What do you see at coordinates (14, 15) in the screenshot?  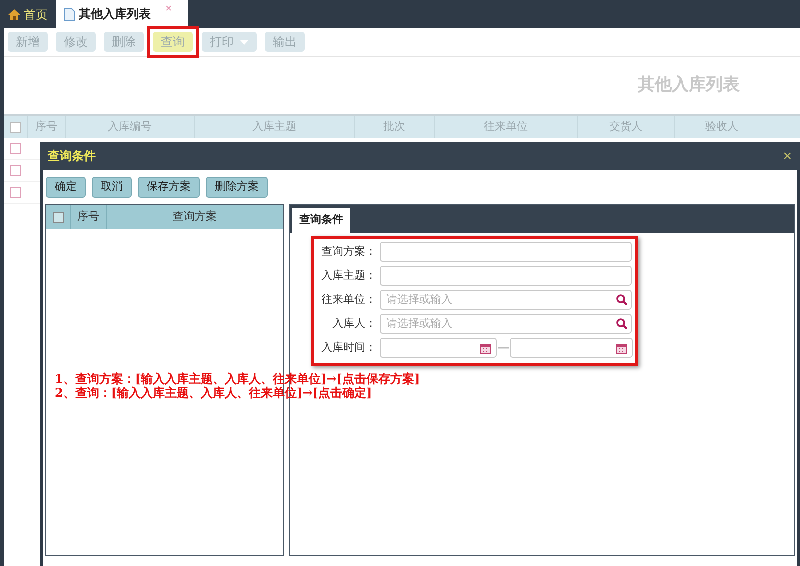 I see `home-icon` at bounding box center [14, 15].